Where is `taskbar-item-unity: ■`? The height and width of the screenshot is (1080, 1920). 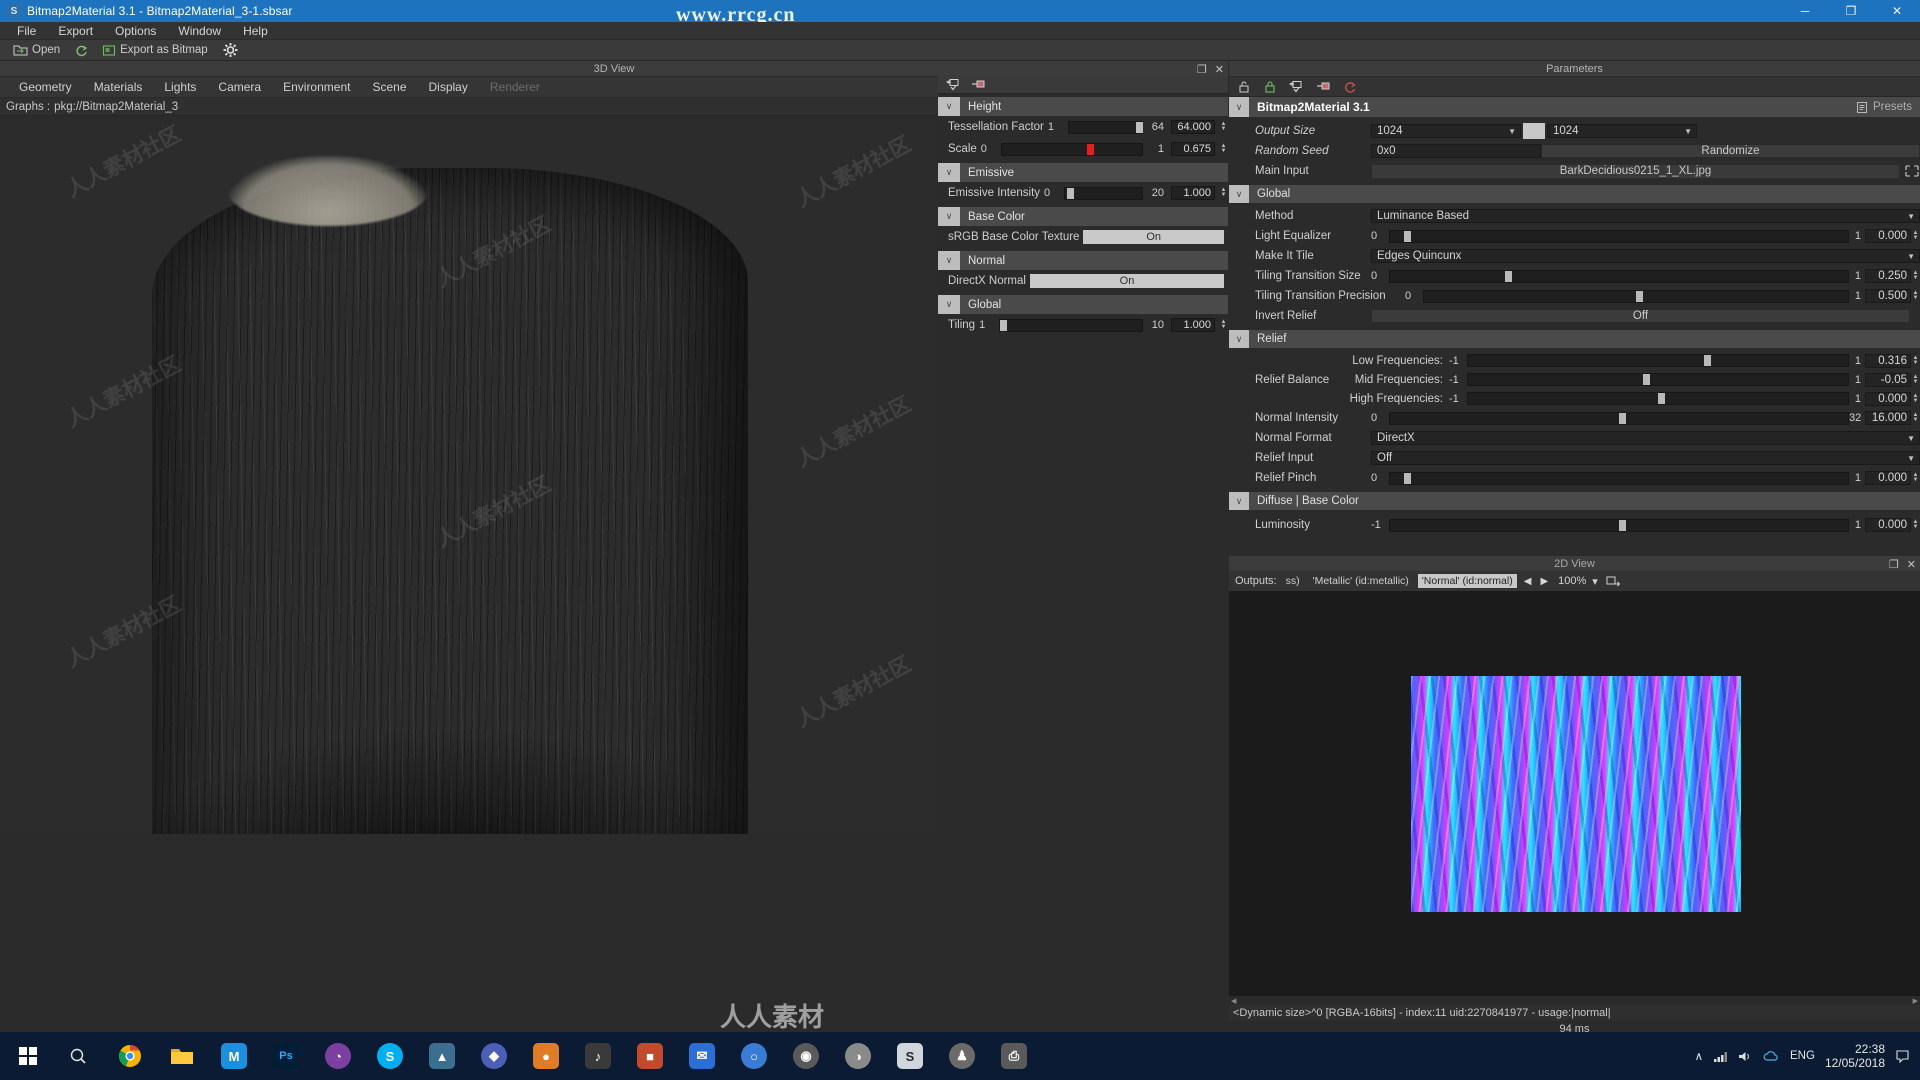
taskbar-item-unity: ■ is located at coordinates (650, 1056).